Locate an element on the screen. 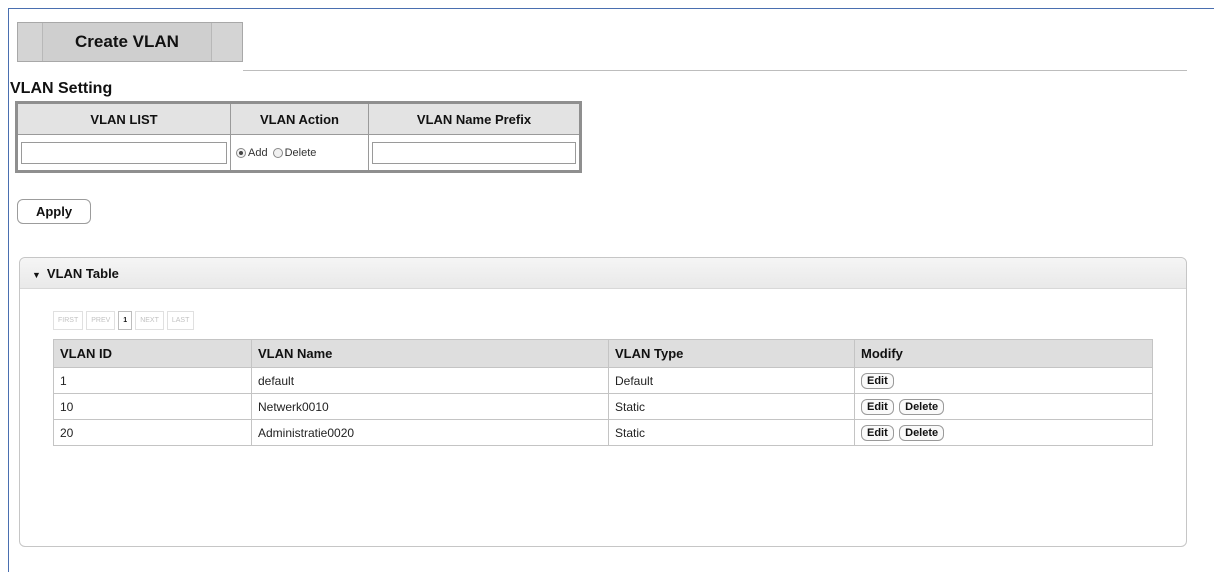  collapse-caret-icon: ▼ is located at coordinates (36, 275).